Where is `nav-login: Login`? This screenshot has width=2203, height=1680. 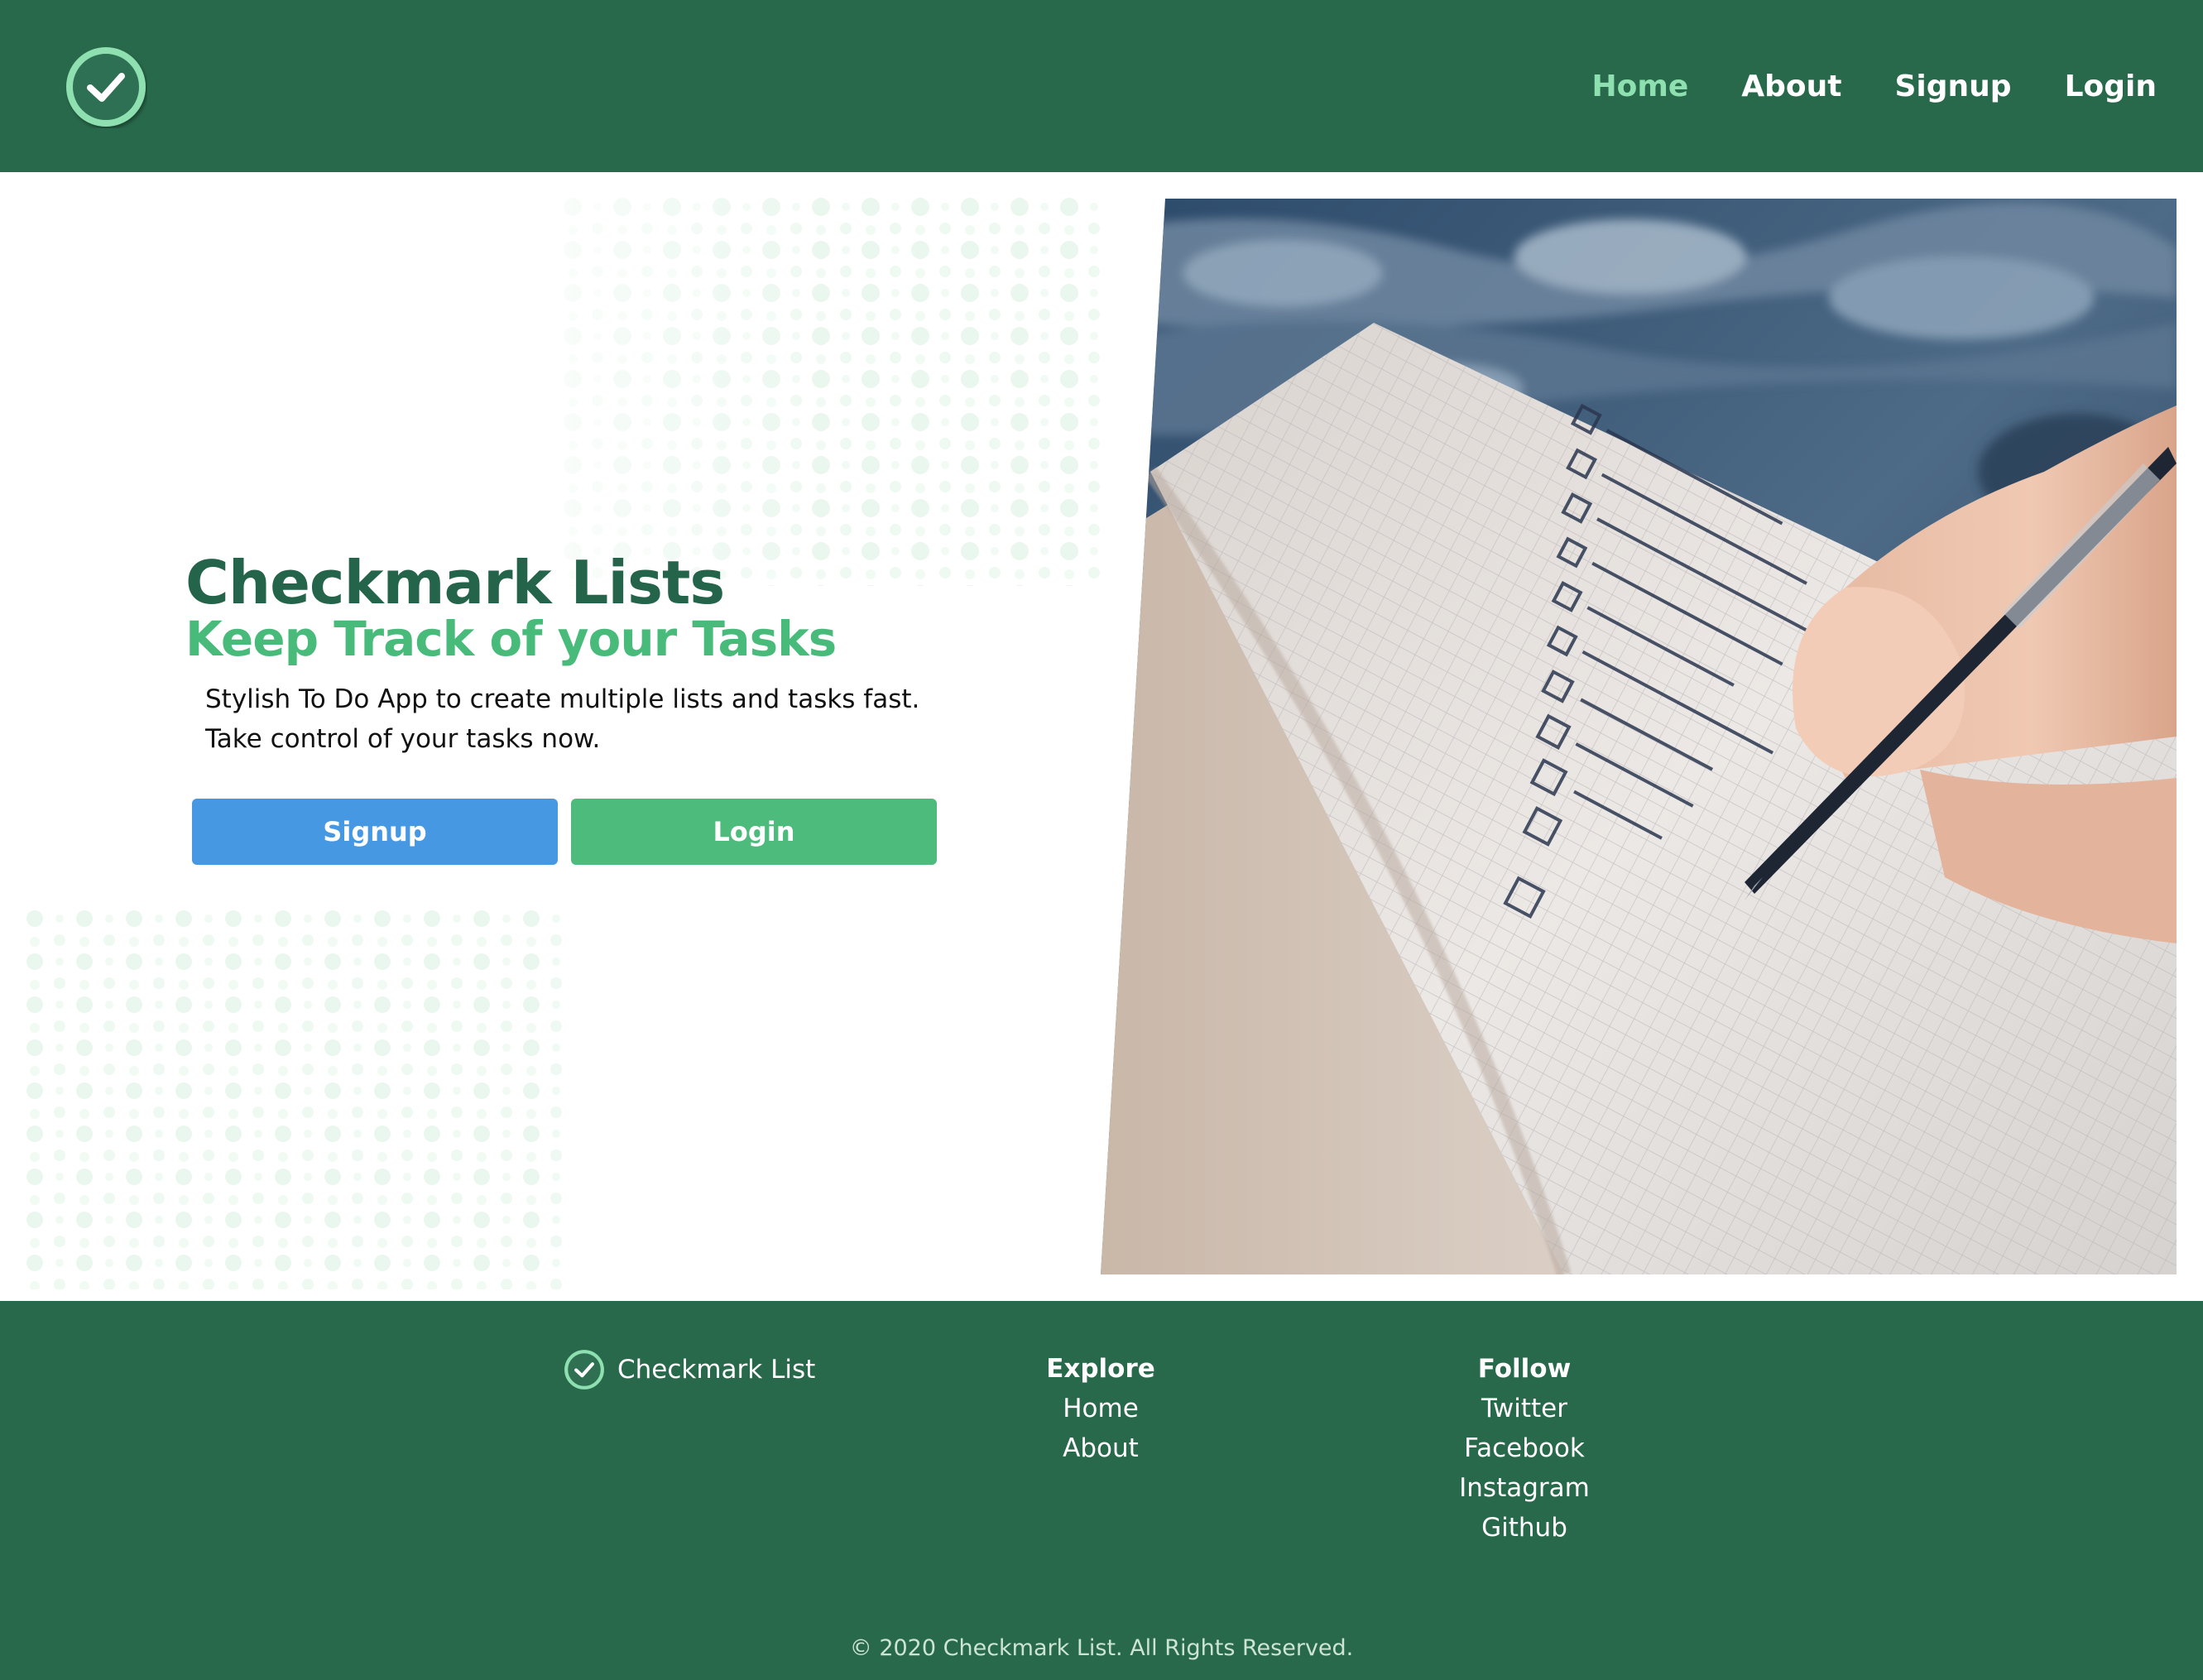
nav-login: Login is located at coordinates (2111, 86).